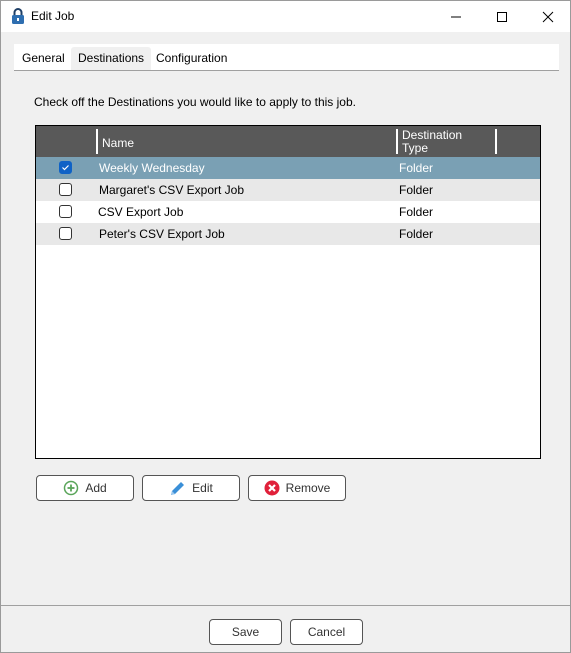 The width and height of the screenshot is (571, 653). I want to click on title-bar: Edit Job, so click(285, 16).